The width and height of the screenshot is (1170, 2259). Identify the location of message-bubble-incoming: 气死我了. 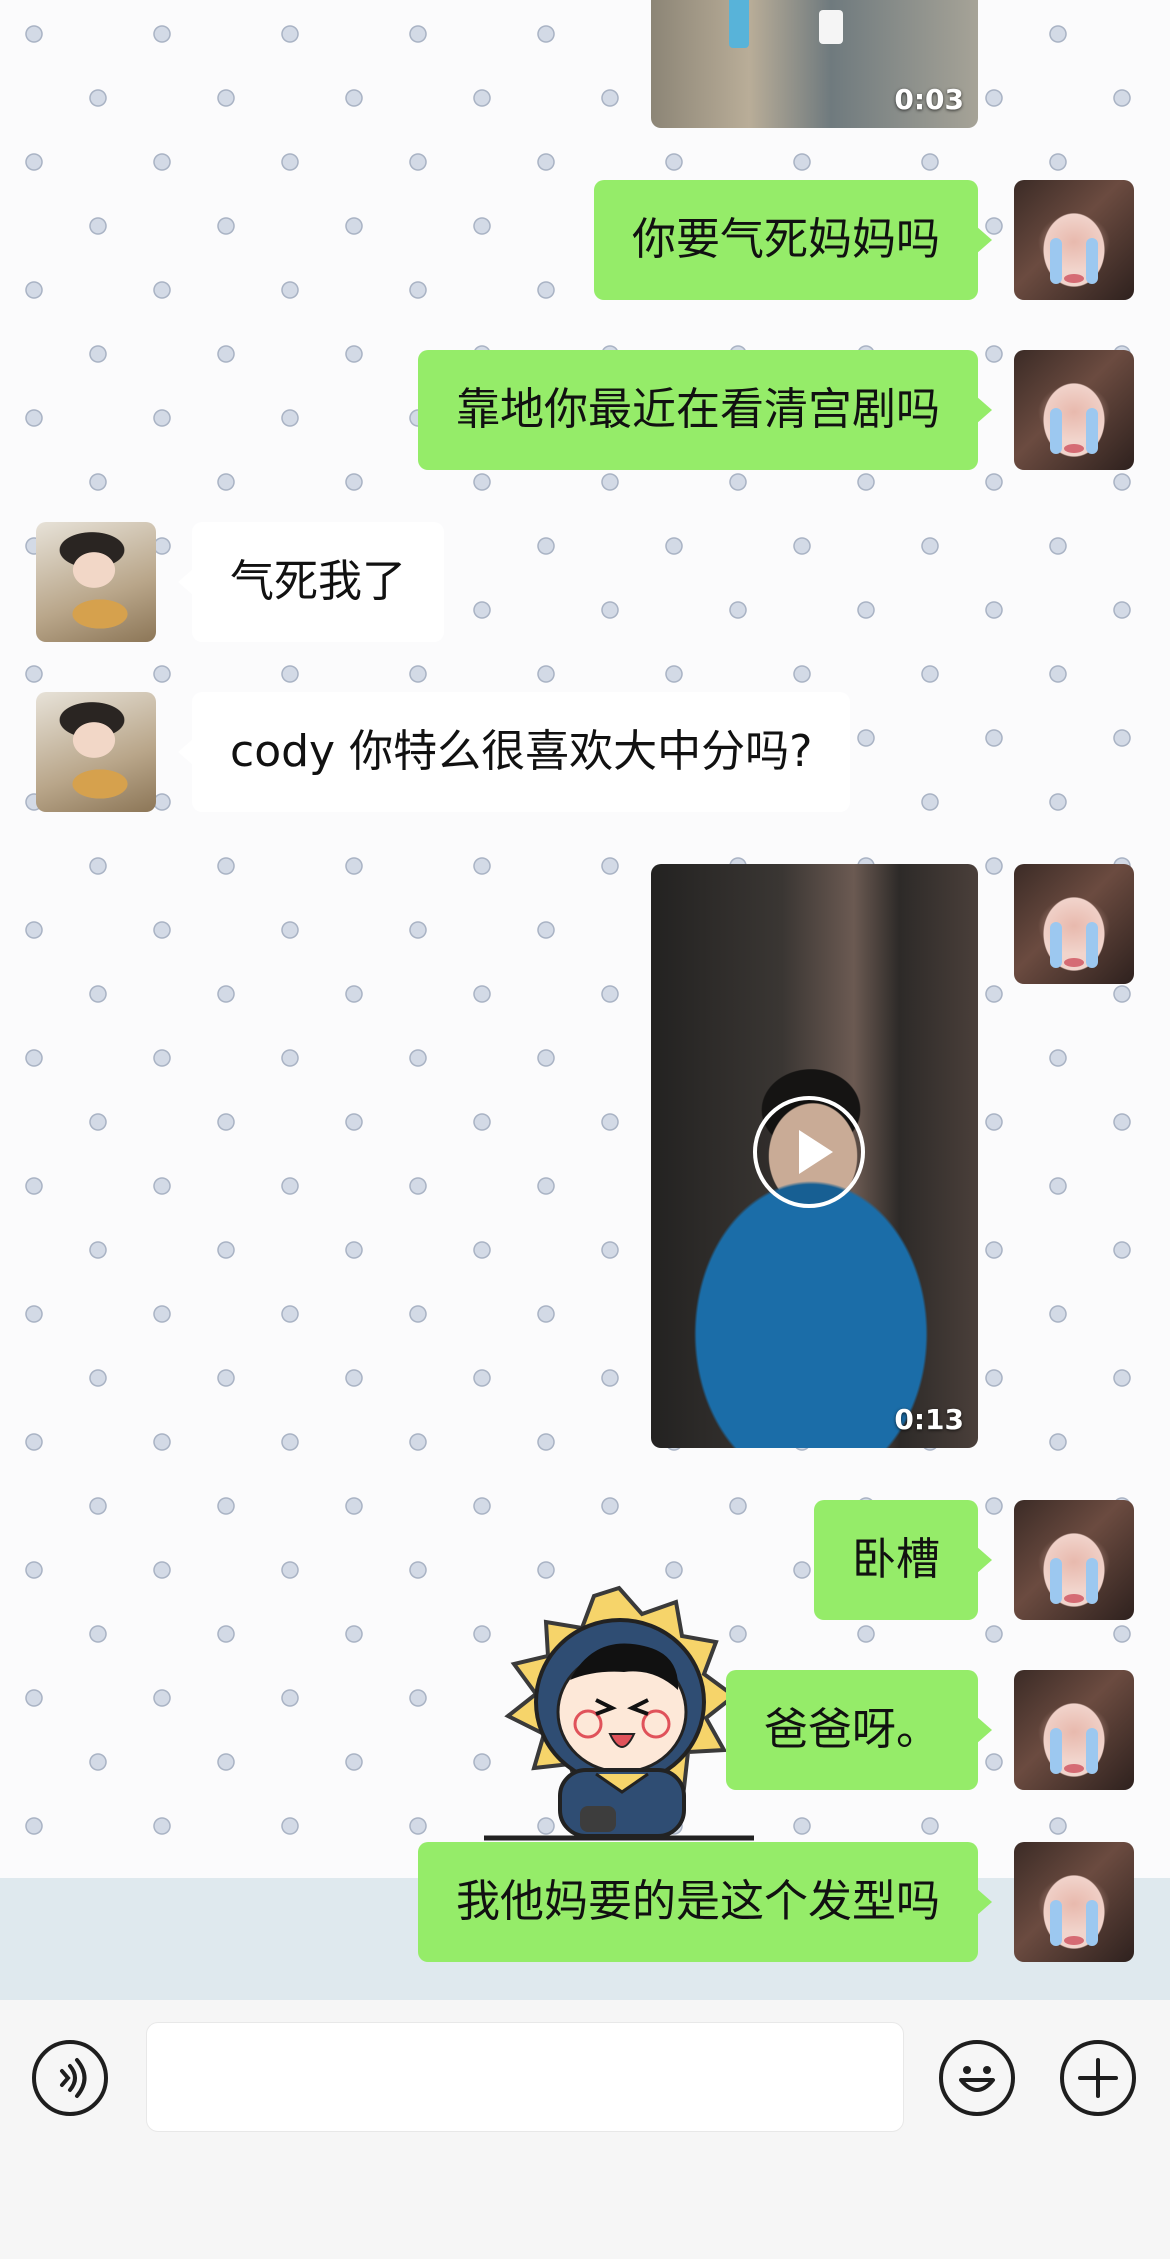
(311, 582).